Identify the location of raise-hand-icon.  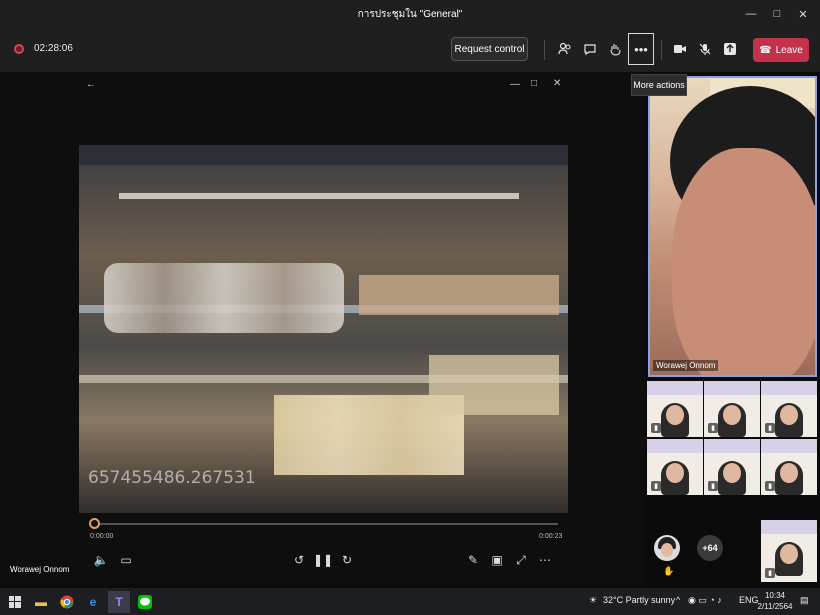
(615, 49).